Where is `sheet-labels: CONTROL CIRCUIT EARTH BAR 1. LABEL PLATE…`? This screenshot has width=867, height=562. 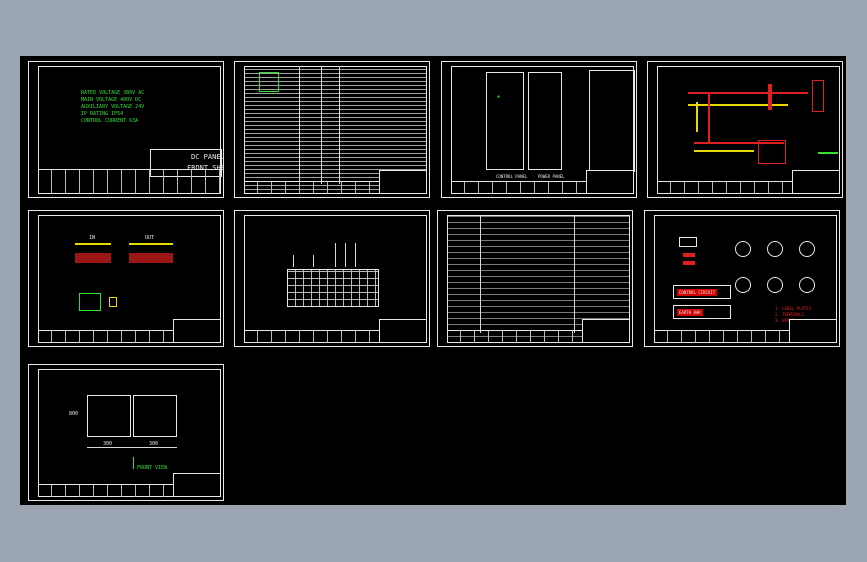
sheet-labels: CONTROL CIRCUIT EARTH BAR 1. LABEL PLATE… is located at coordinates (742, 278).